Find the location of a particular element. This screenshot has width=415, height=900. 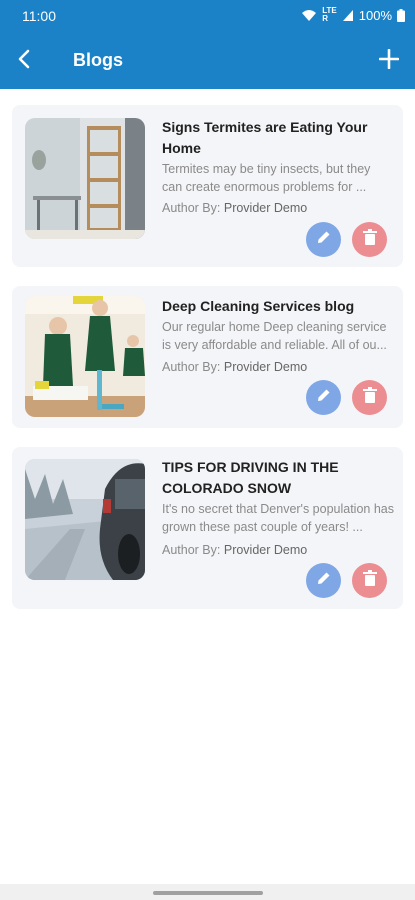

lte-icon: LTE R is located at coordinates (329, 14).